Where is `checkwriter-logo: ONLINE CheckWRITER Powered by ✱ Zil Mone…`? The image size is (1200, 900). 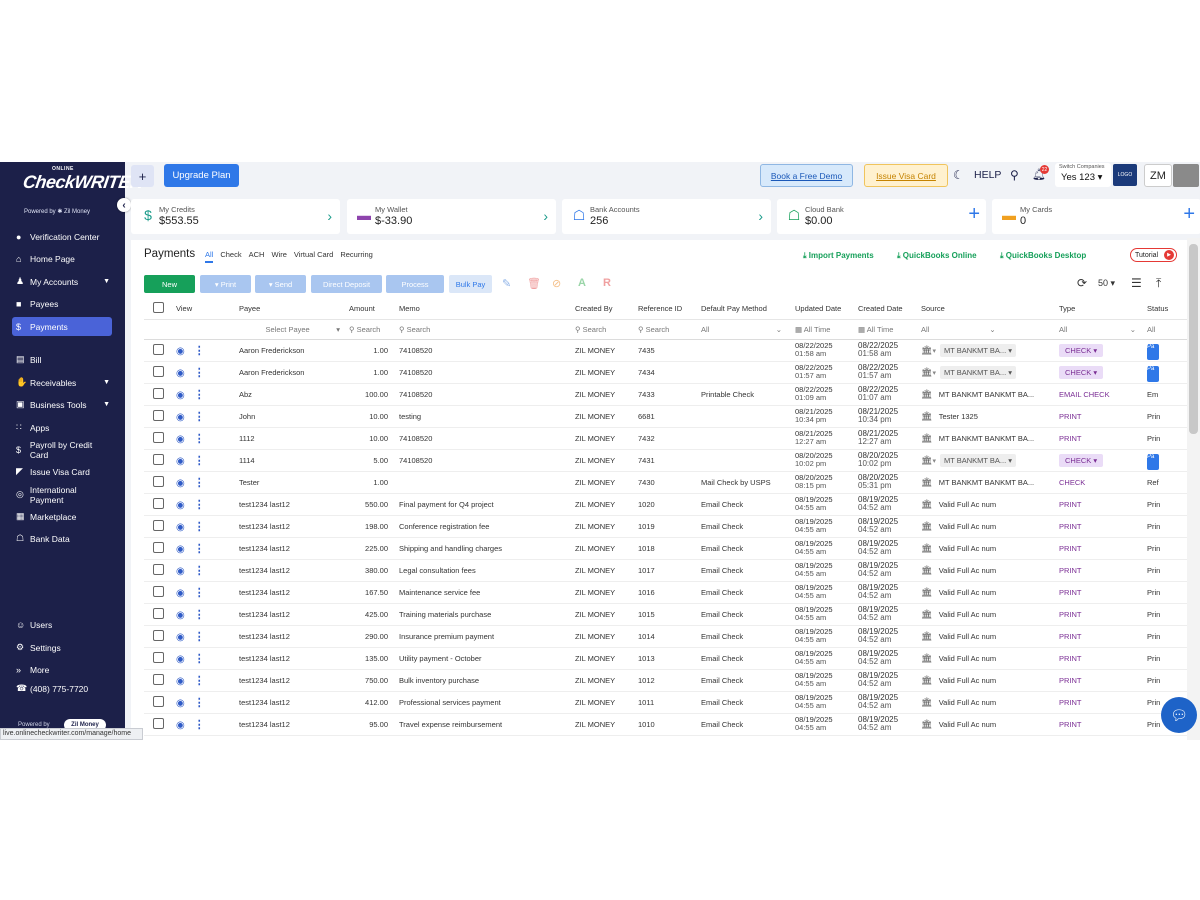
checkwriter-logo: ONLINE CheckWRITER Powered by ✱ Zil Mone… is located at coordinates (81, 191).